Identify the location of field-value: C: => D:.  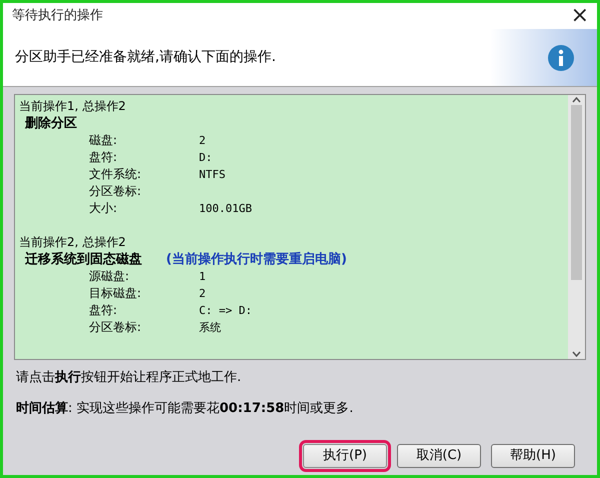
(225, 311).